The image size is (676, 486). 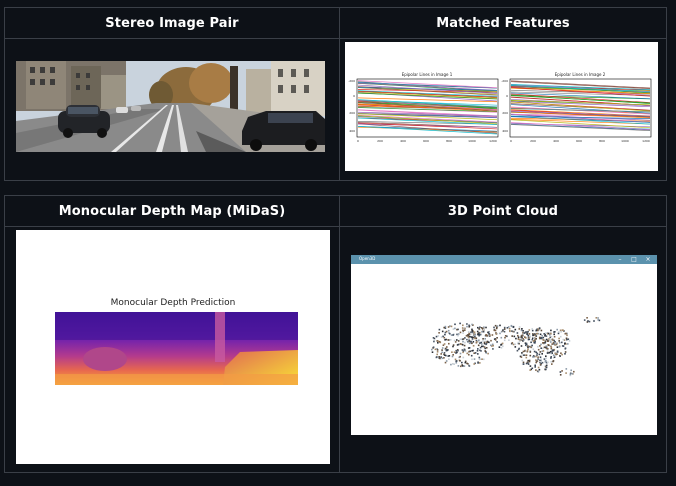 I want to click on open3d-window-title: Open3D, so click(x=367, y=258).